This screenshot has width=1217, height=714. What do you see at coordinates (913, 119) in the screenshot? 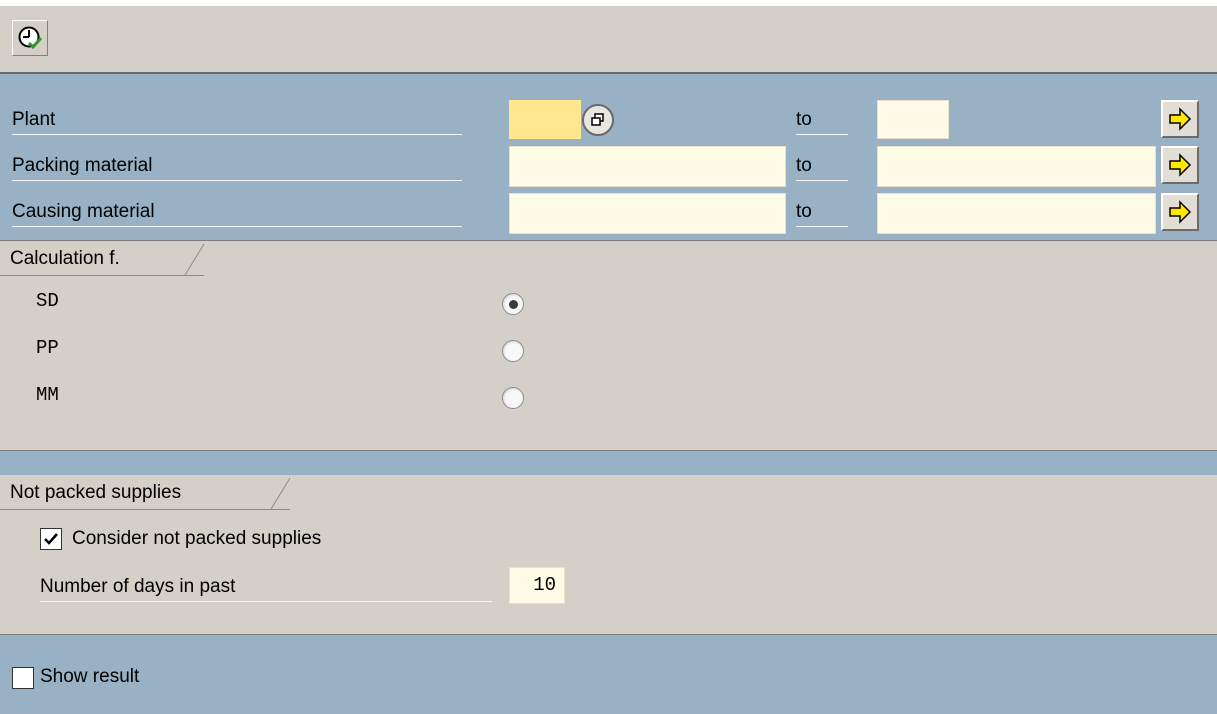
I see `plant-to-input` at bounding box center [913, 119].